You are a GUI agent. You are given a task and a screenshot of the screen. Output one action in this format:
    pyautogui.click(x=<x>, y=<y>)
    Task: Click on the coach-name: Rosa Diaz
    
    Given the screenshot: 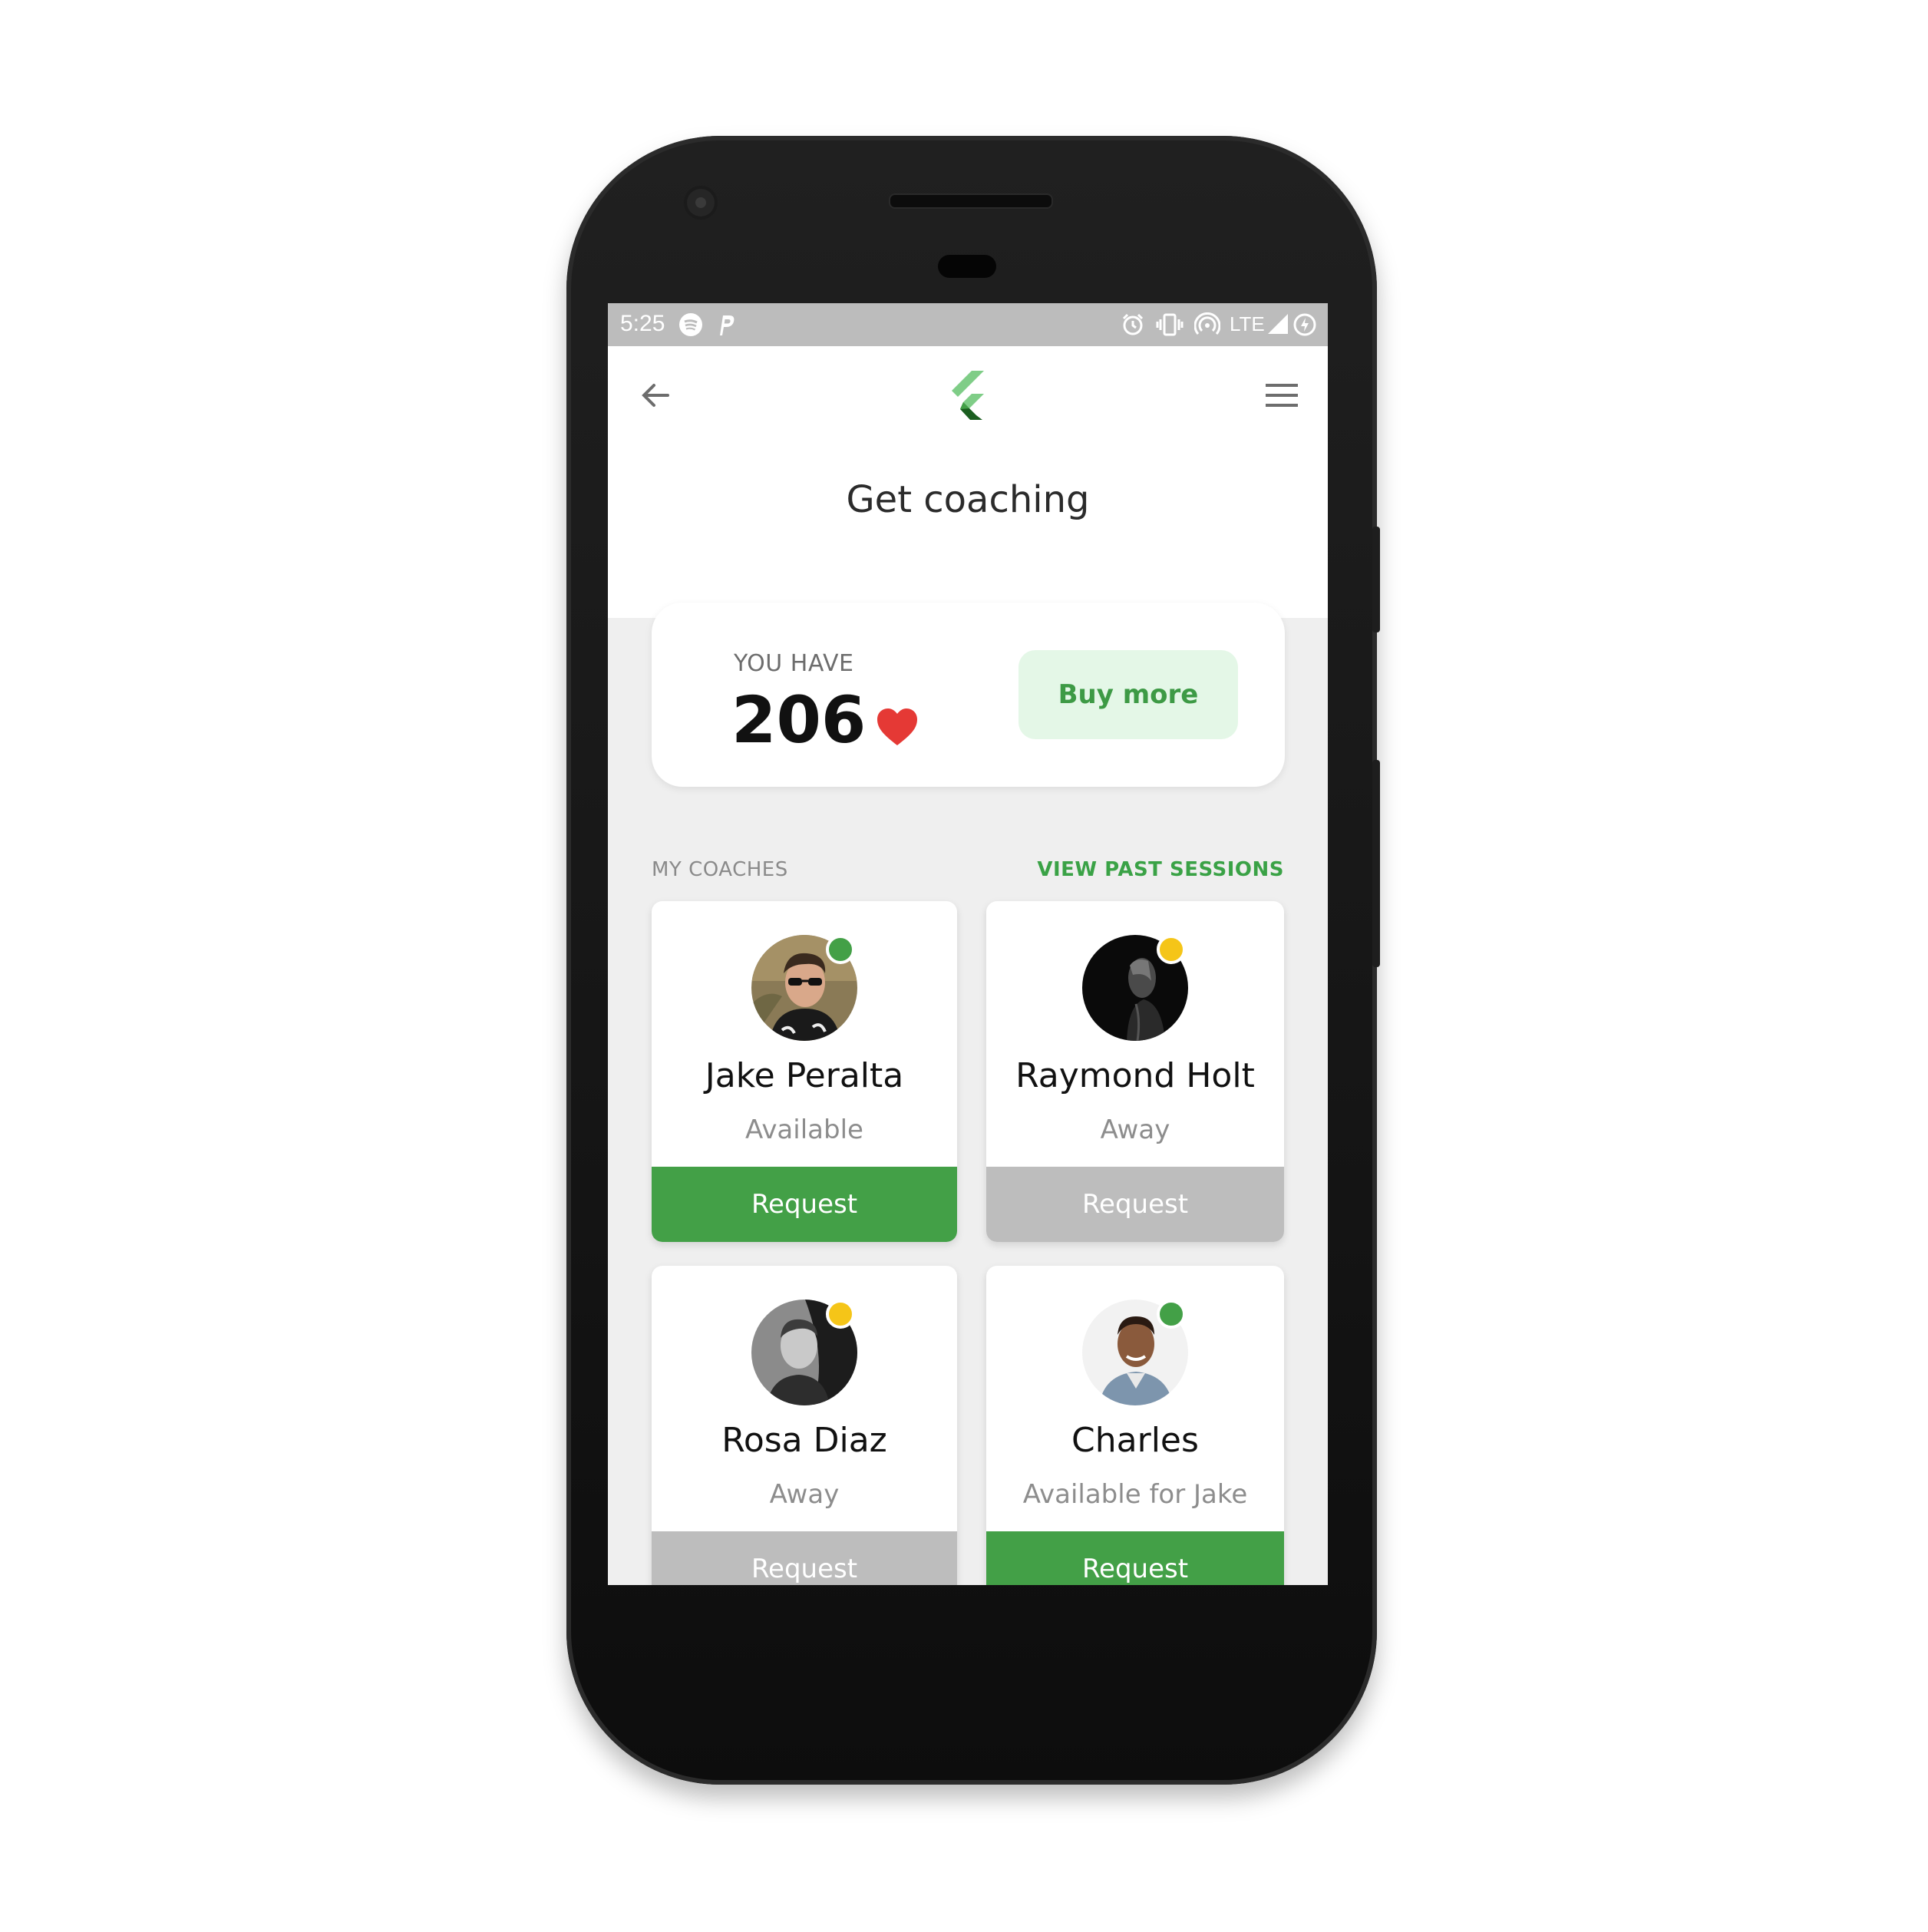 What is the action you would take?
    pyautogui.click(x=804, y=1440)
    